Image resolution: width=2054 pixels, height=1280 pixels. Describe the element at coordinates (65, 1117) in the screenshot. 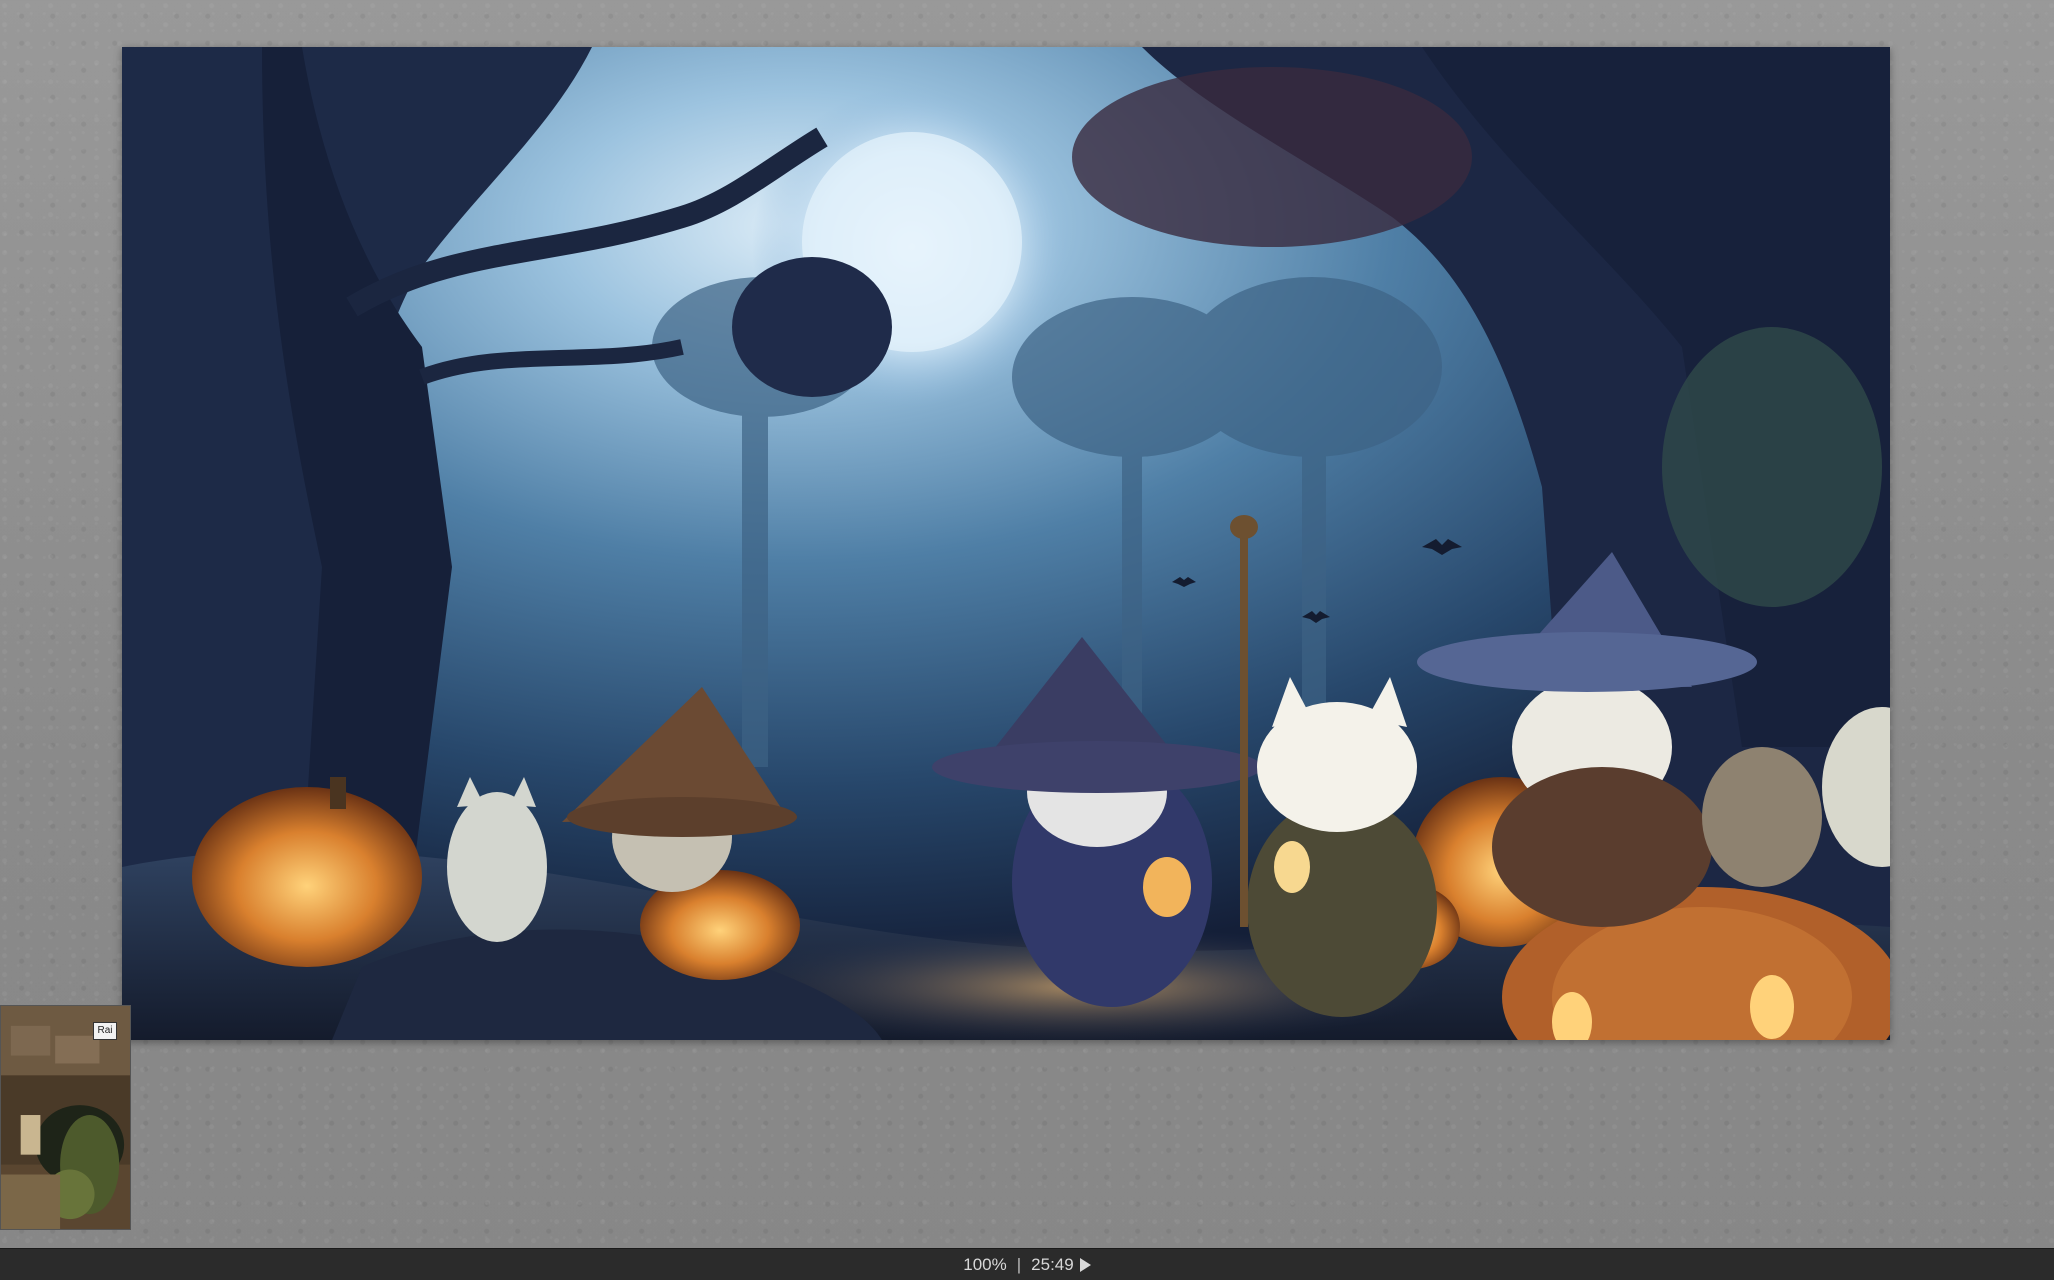

I see `filmstrip-thumbnail: Rai` at that location.